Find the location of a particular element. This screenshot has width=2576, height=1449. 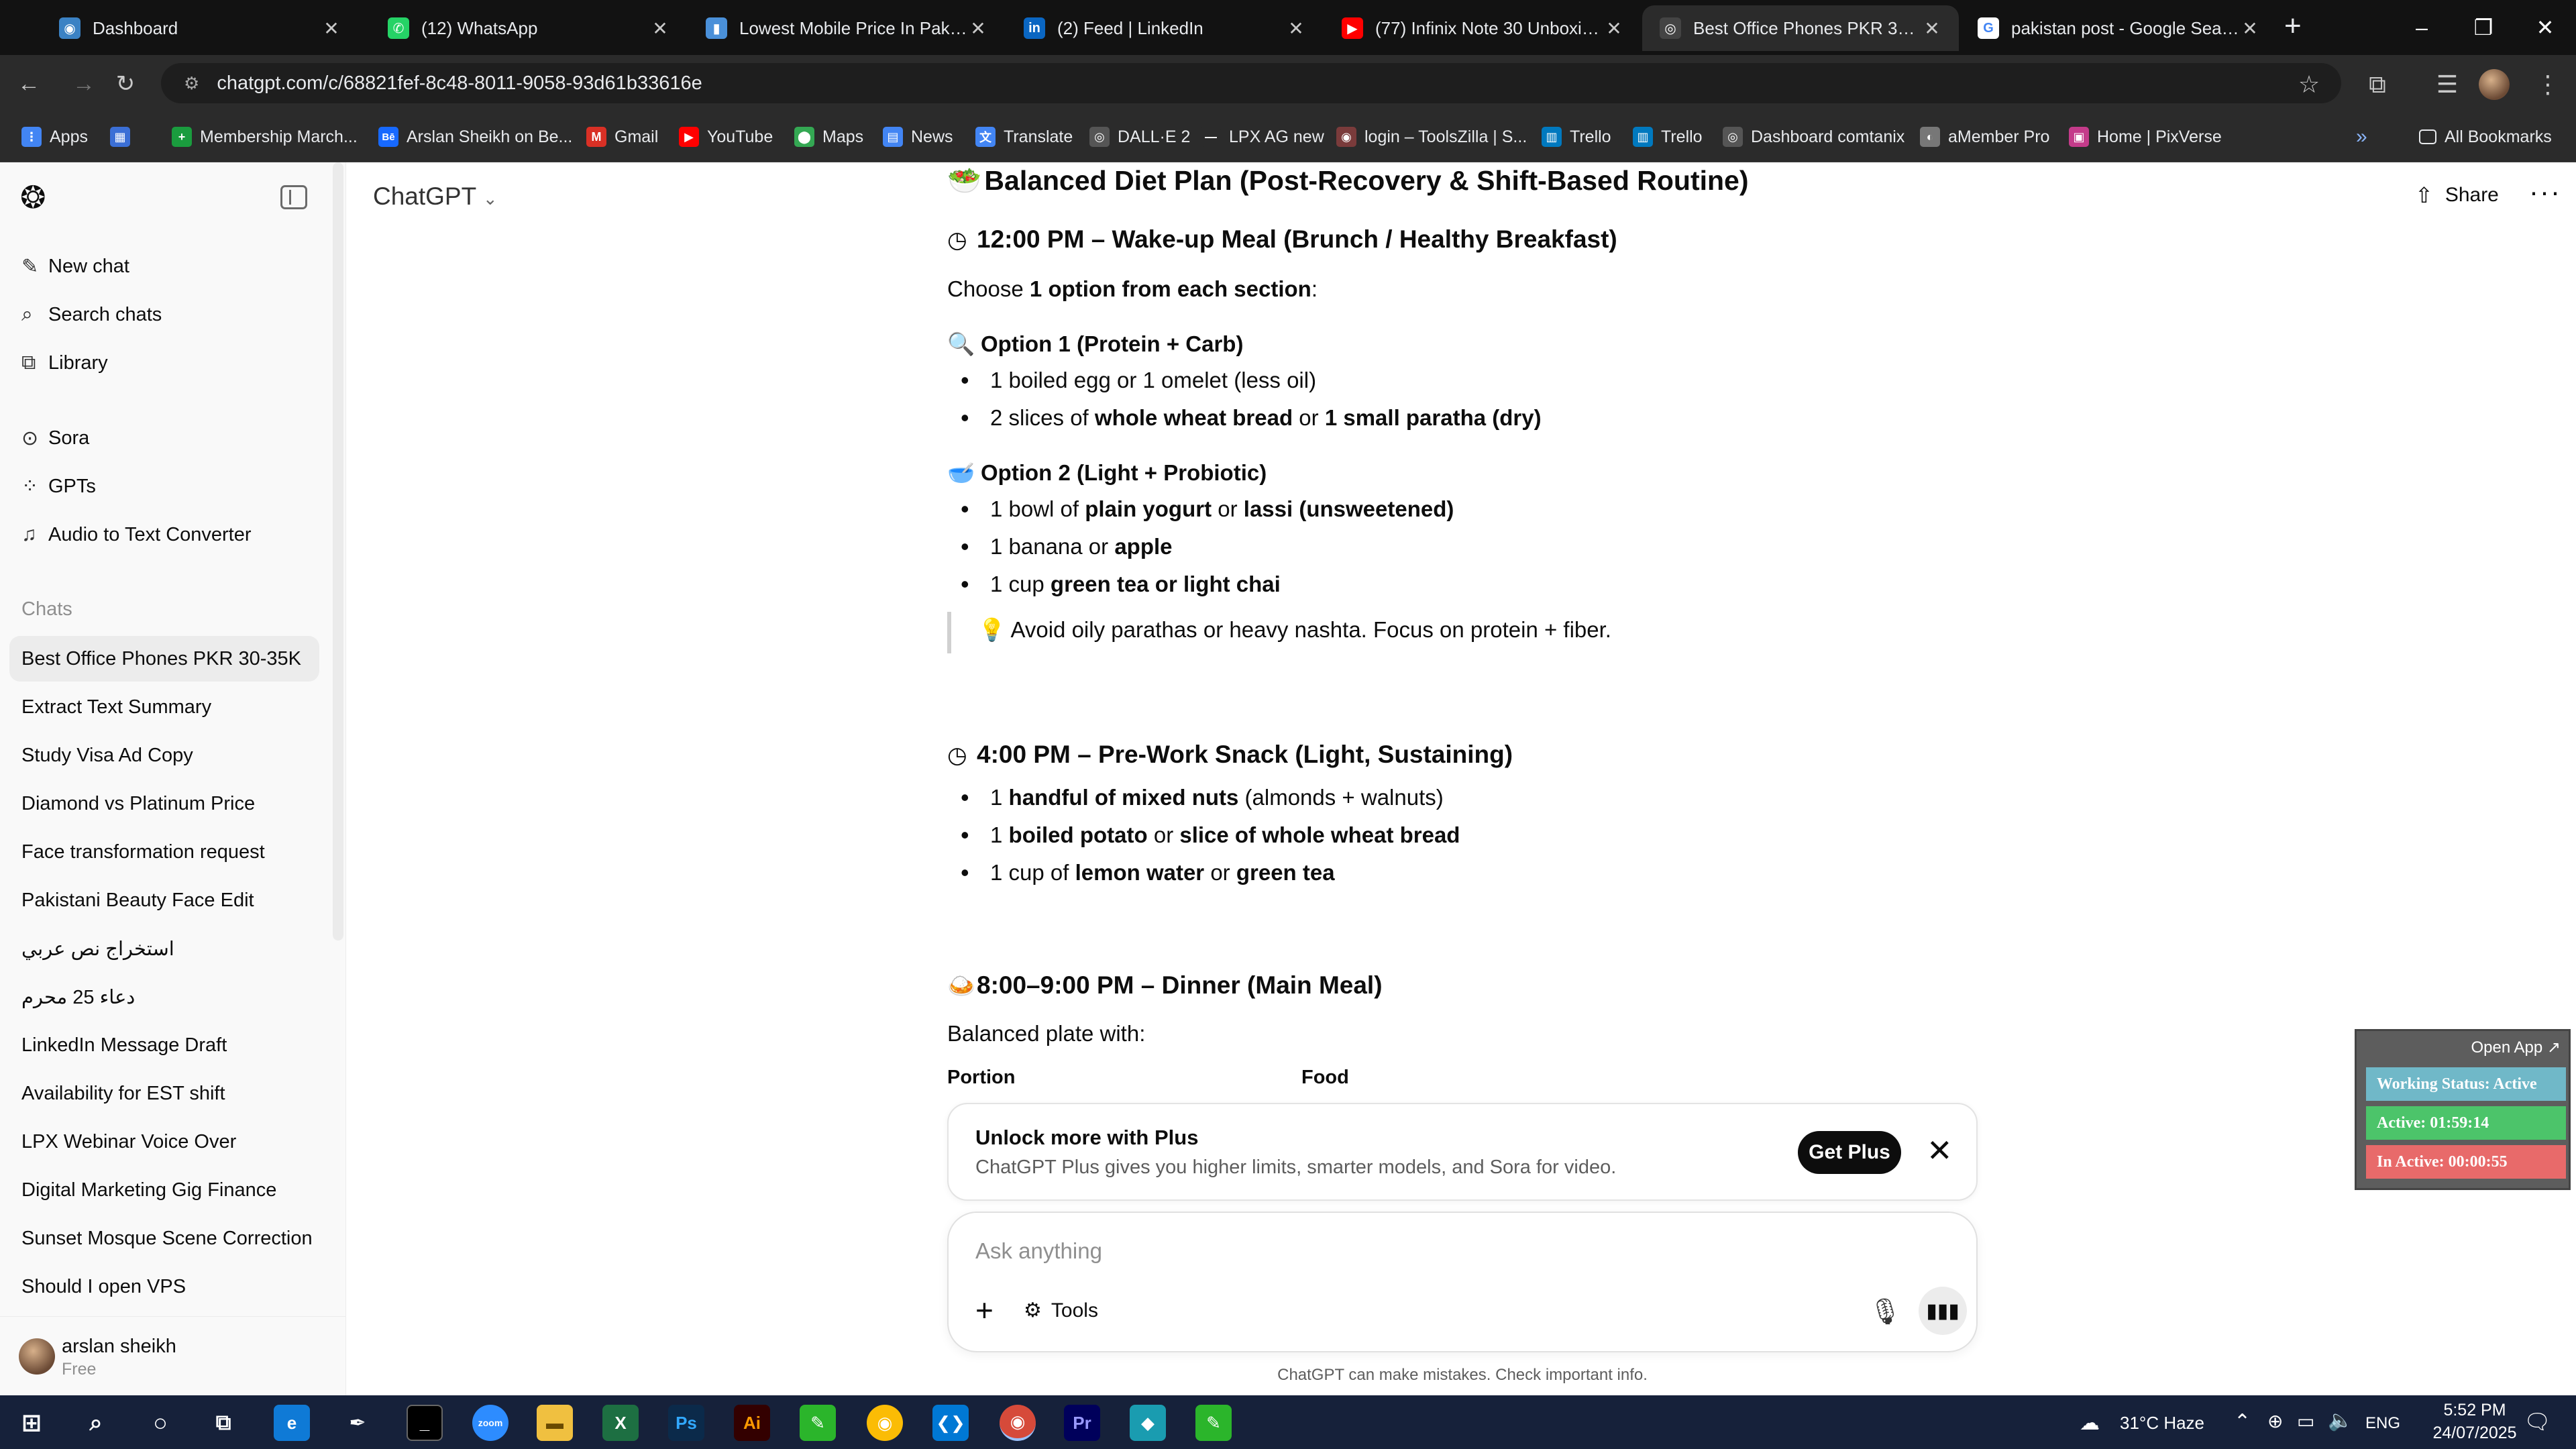

bookmark-trello-1: ▥ Trello is located at coordinates (1576, 137).